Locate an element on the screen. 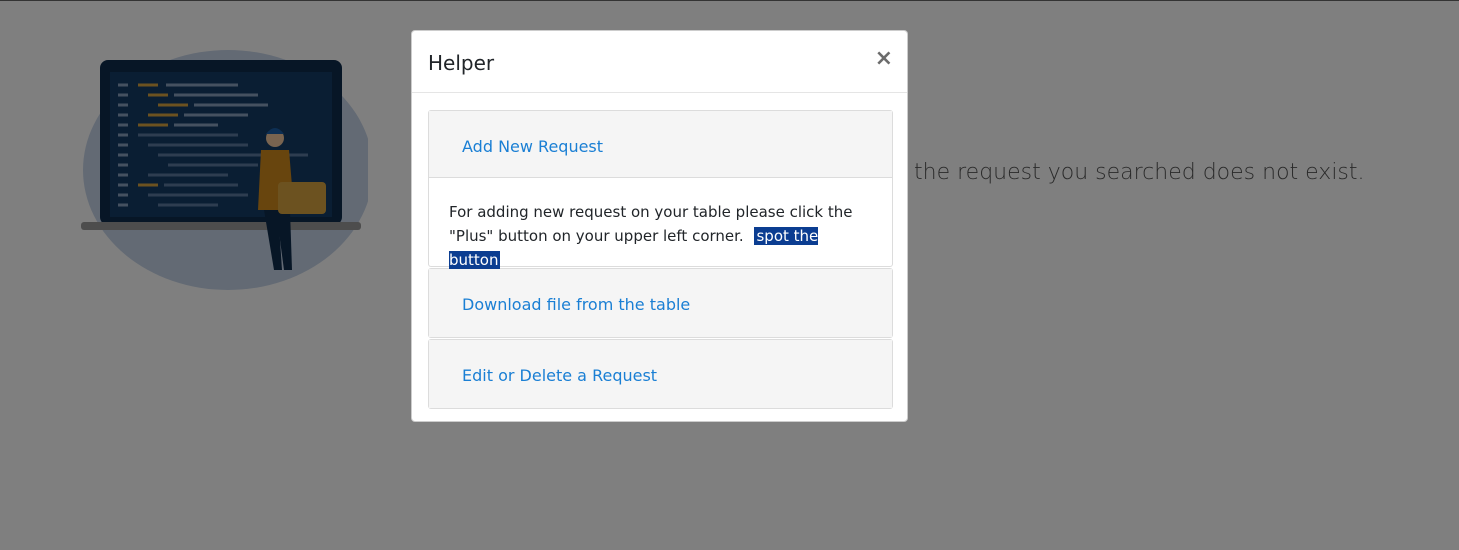 The width and height of the screenshot is (1459, 550). accordion-link-download: Download file from the table is located at coordinates (576, 304).